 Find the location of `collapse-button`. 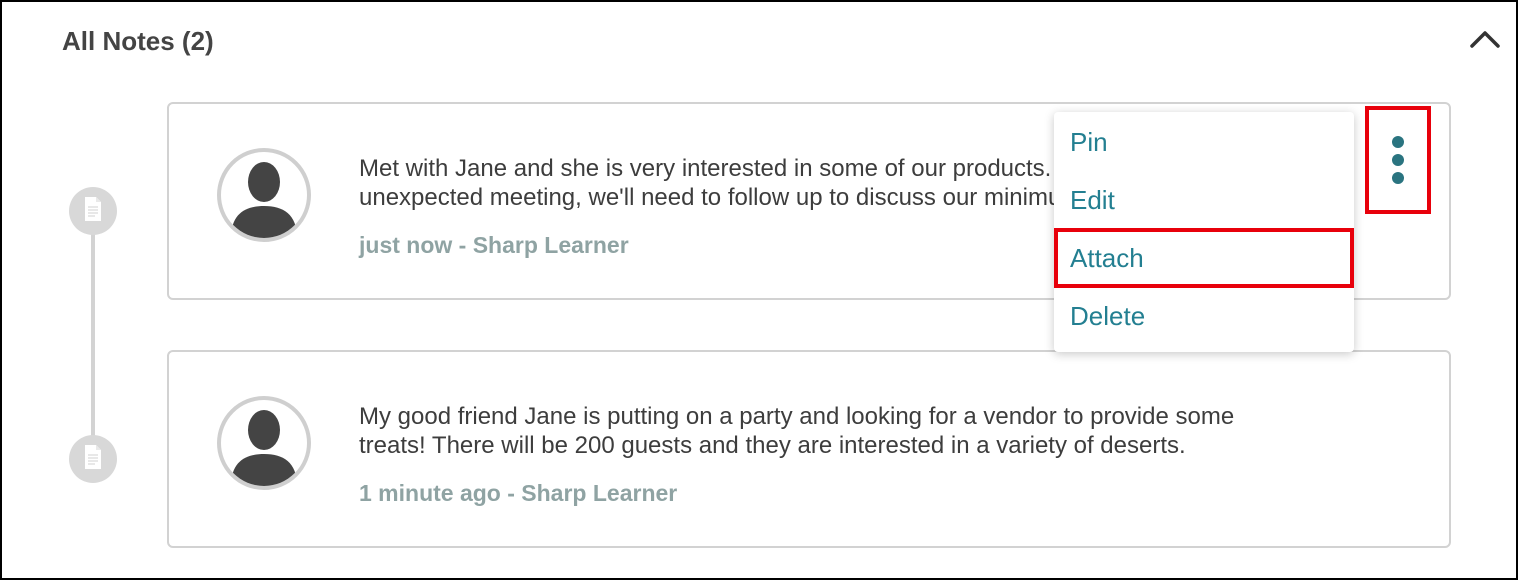

collapse-button is located at coordinates (1485, 41).